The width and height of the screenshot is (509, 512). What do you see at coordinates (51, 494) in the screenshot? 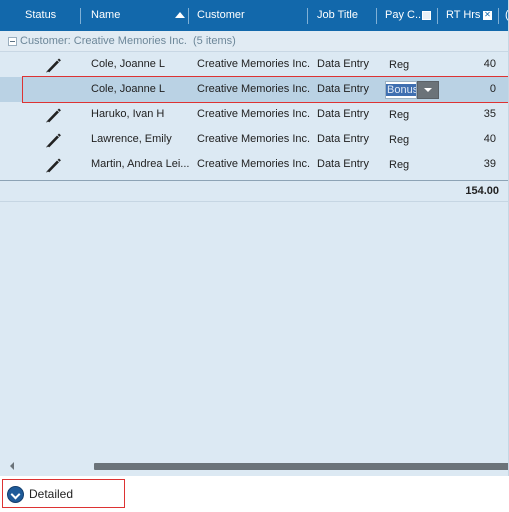
I see `detailed-timecard-label: Detailed Timecard` at bounding box center [51, 494].